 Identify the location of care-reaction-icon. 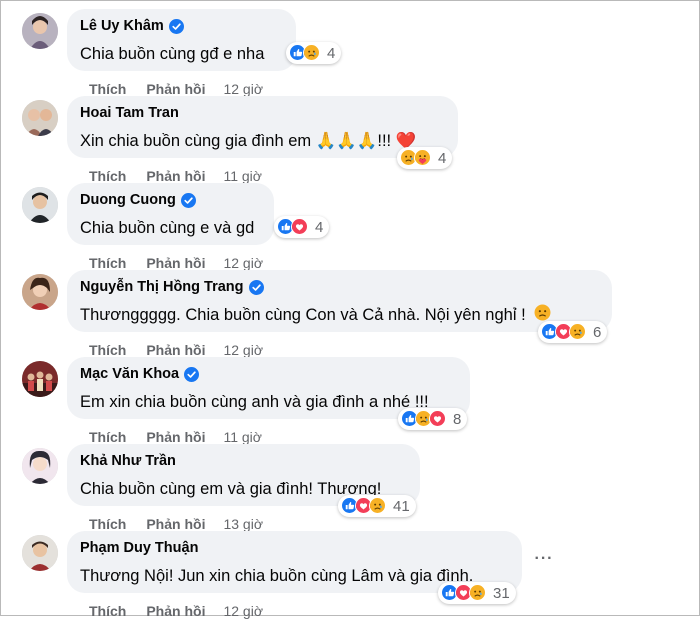
(423, 158).